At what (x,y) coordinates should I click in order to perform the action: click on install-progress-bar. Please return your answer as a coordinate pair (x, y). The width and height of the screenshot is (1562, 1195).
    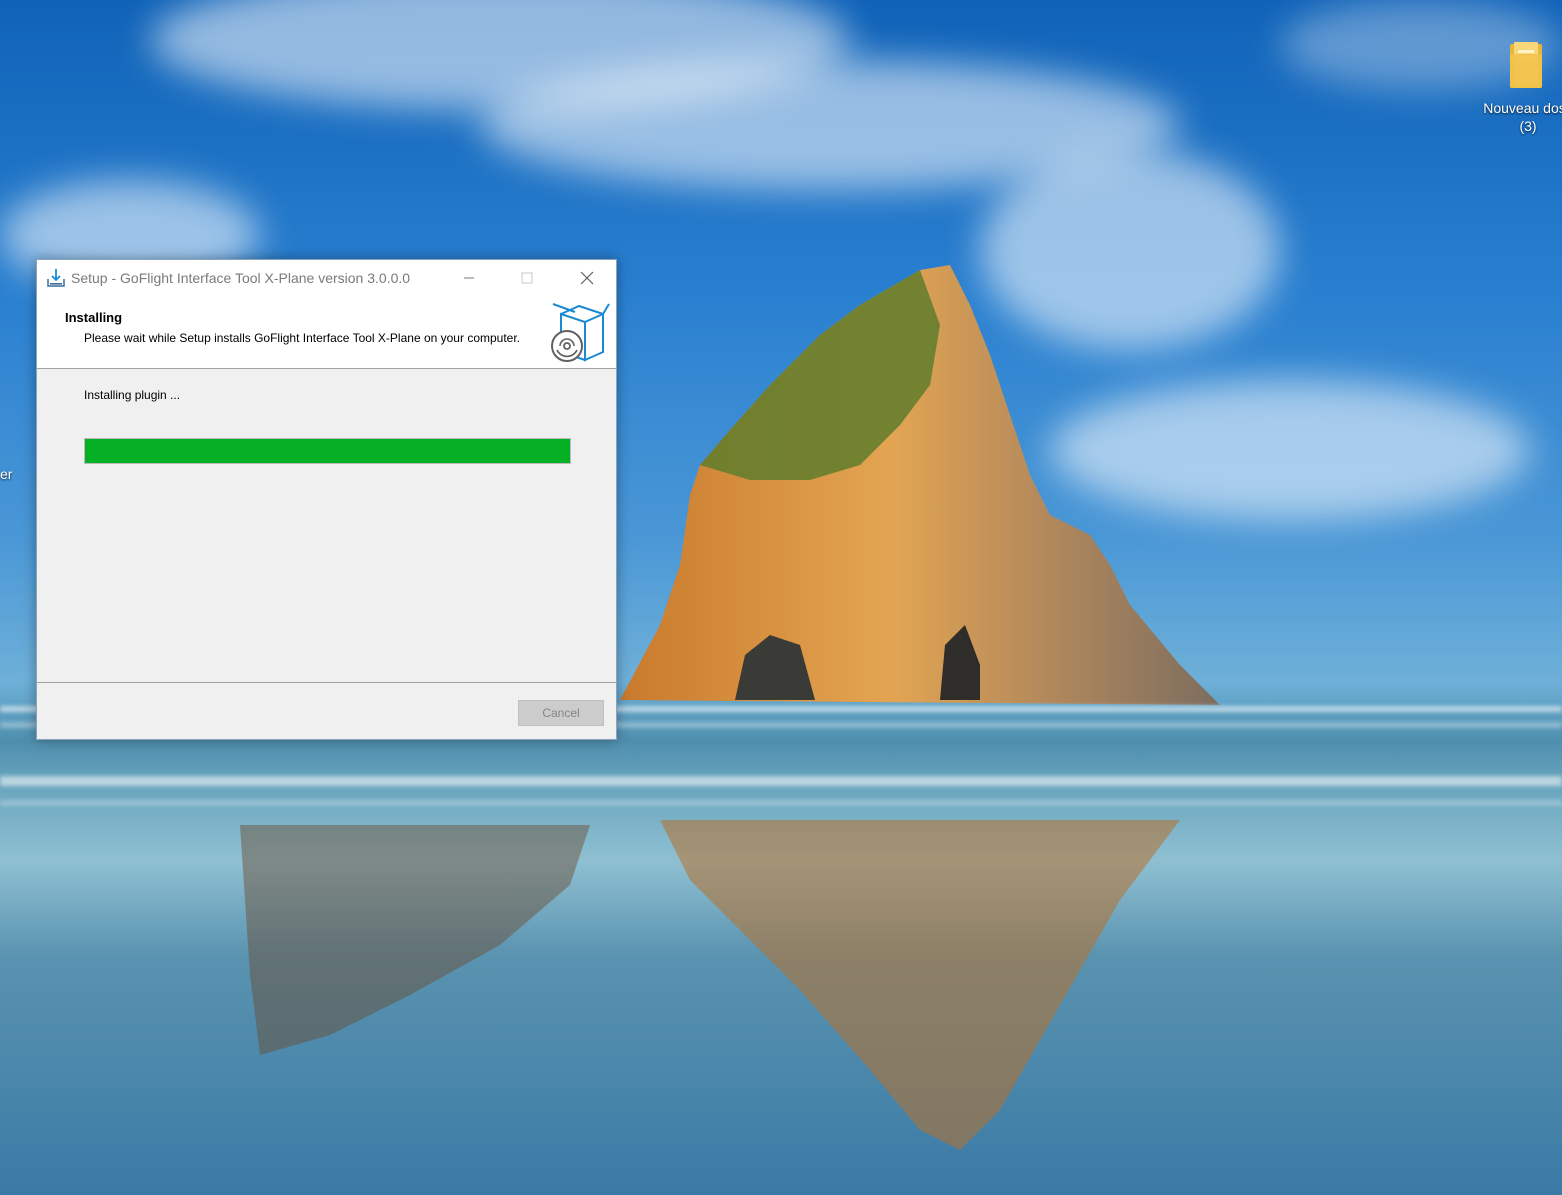
    Looking at the image, I should click on (327, 451).